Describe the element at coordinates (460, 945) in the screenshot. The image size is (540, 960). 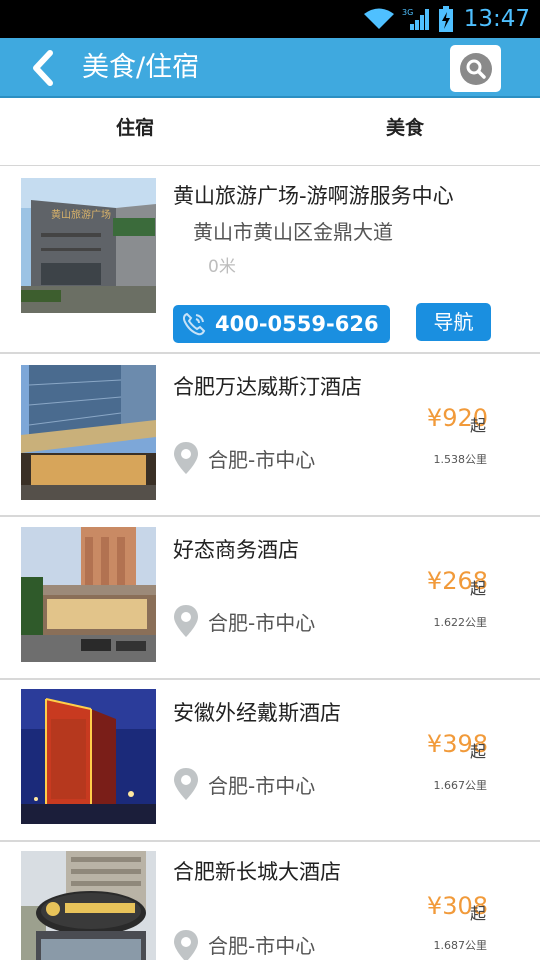
I see `hotel-distance: 1.687公里` at that location.